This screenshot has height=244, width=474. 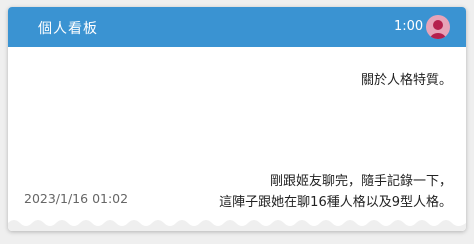 What do you see at coordinates (409, 26) in the screenshot?
I see `header-time: 1:00` at bounding box center [409, 26].